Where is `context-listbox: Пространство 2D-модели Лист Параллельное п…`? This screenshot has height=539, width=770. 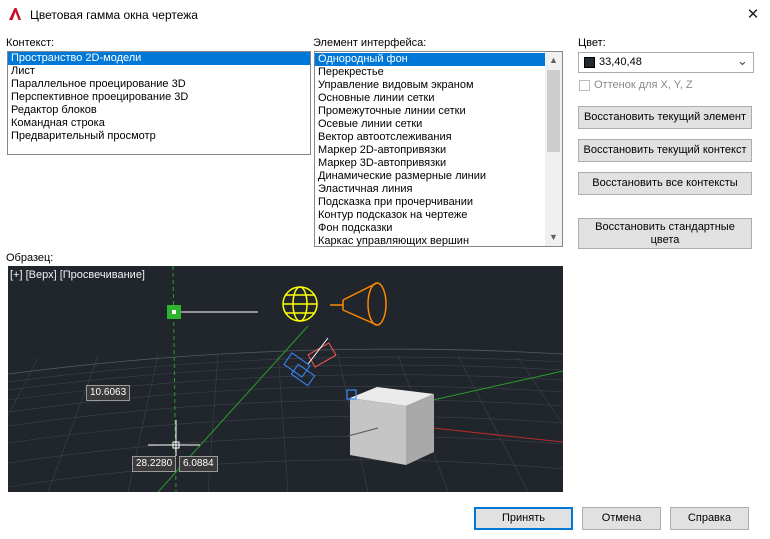 context-listbox: Пространство 2D-модели Лист Параллельное п… is located at coordinates (159, 103).